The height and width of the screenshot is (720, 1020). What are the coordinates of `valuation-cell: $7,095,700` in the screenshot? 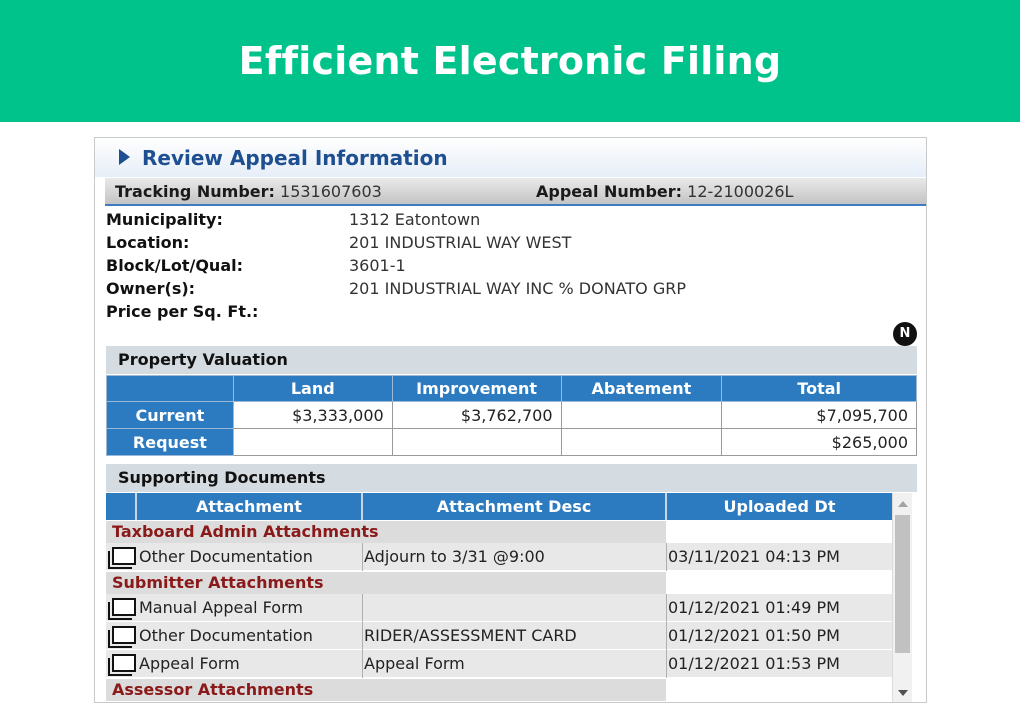 It's located at (819, 415).